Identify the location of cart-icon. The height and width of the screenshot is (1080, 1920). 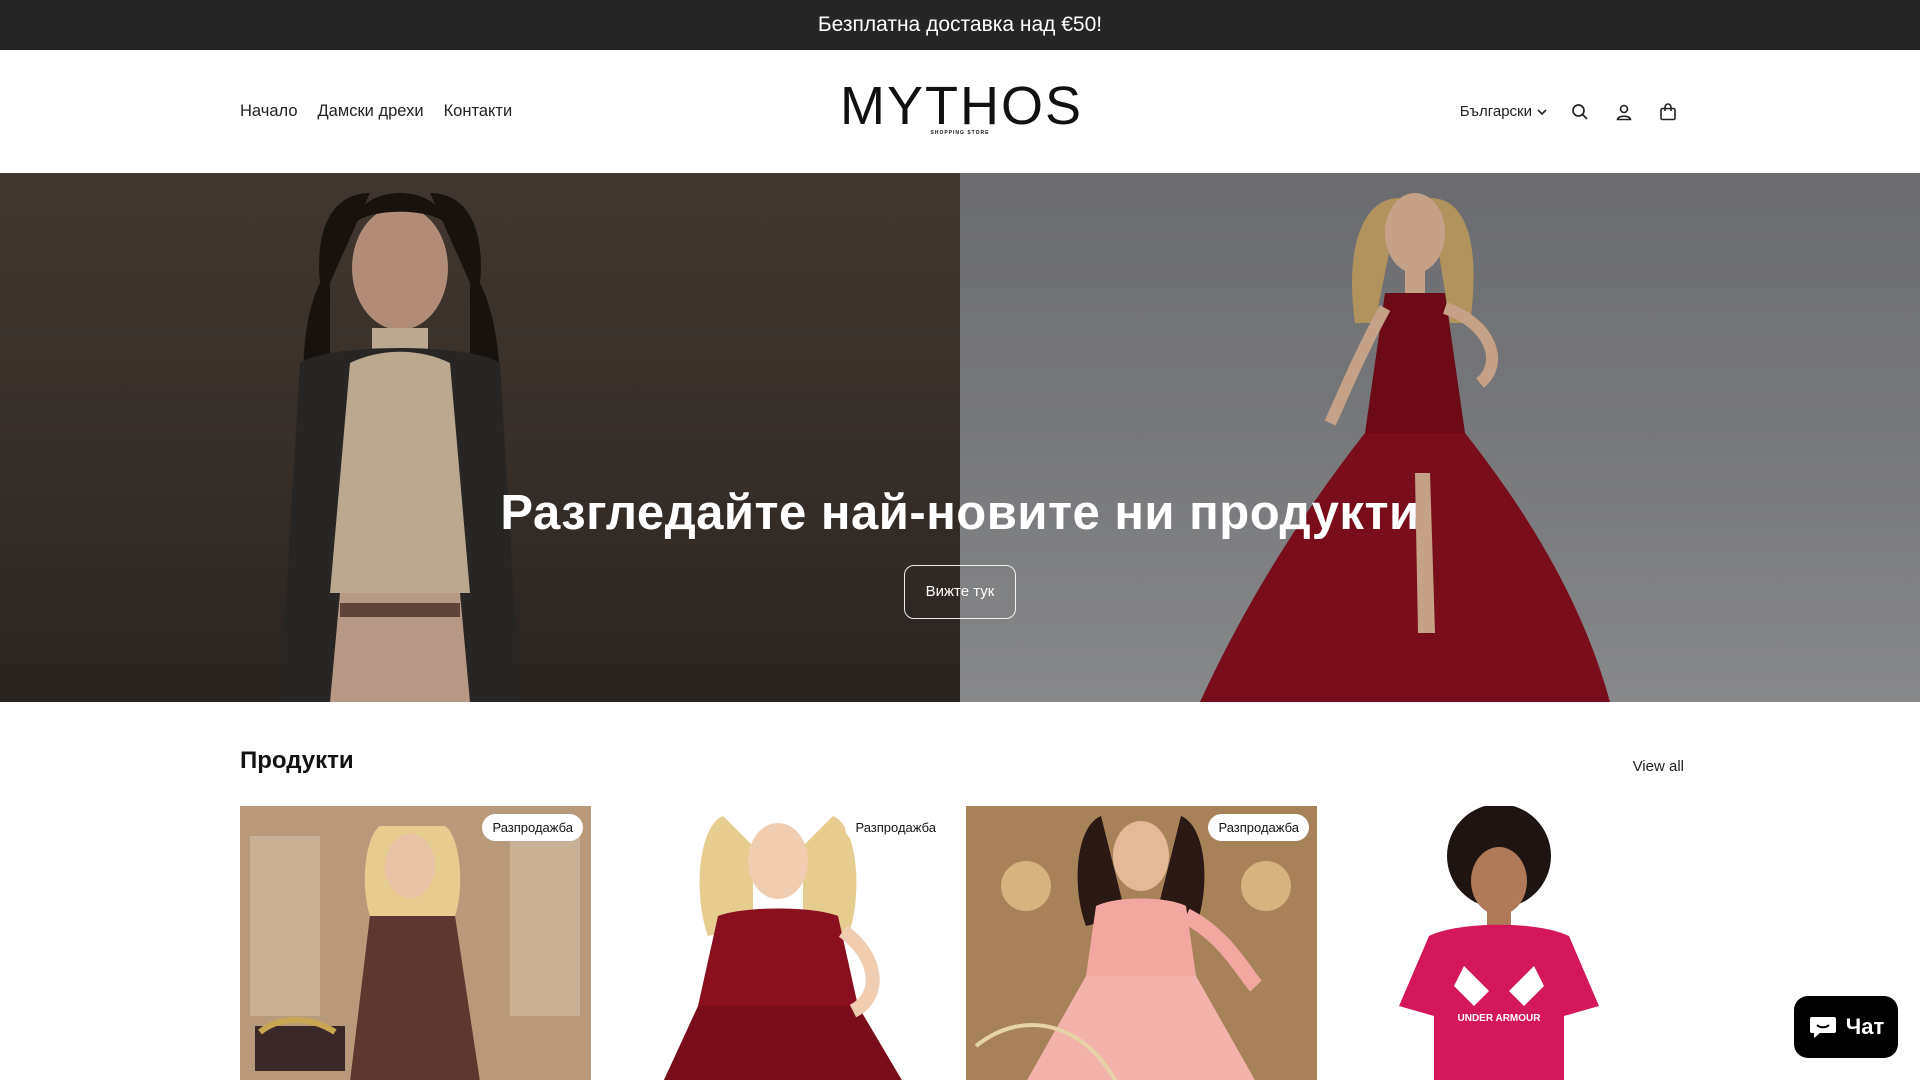
(1668, 111).